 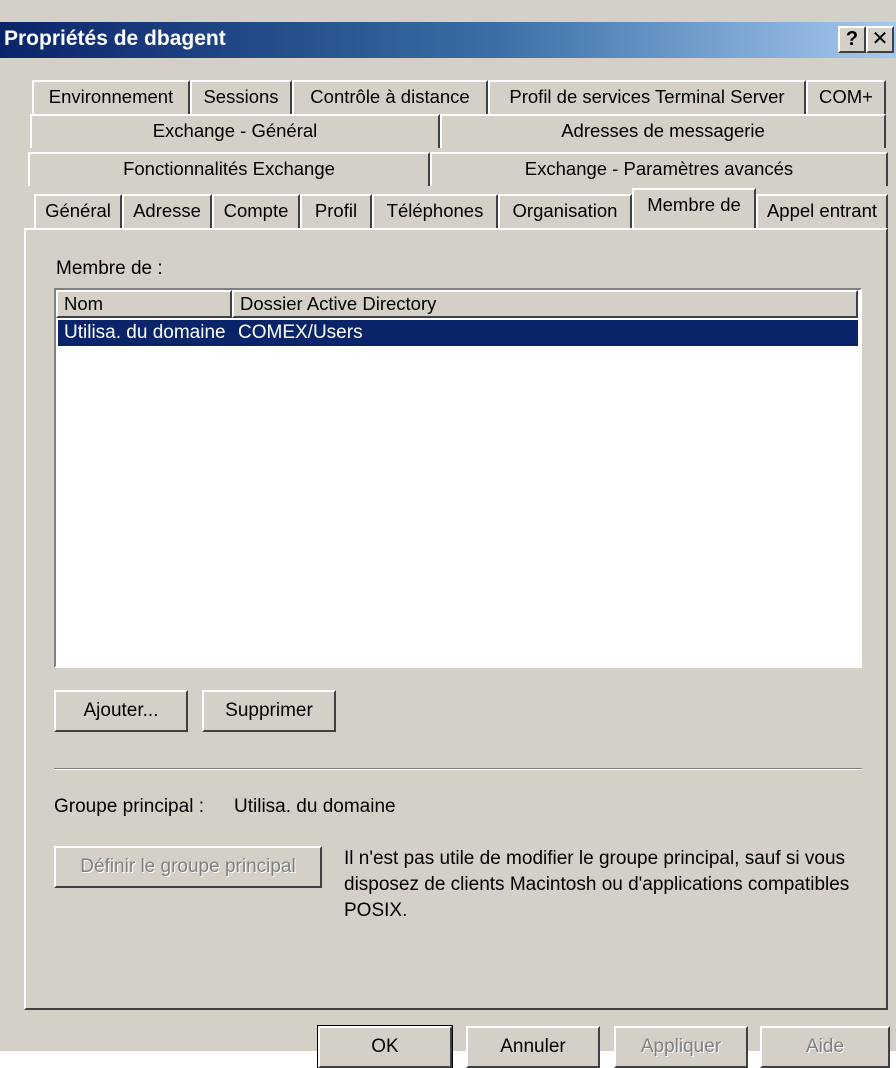 I want to click on help-title-button: ?, so click(x=852, y=39).